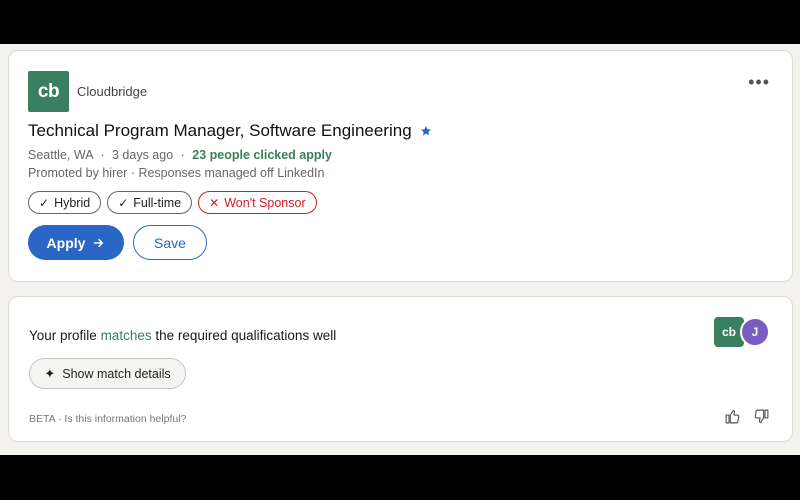 This screenshot has width=800, height=500. What do you see at coordinates (142, 155) in the screenshot?
I see `posted-time: 3 days ago` at bounding box center [142, 155].